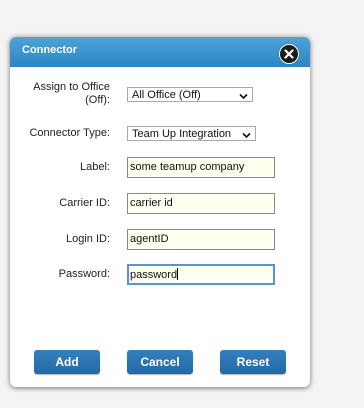 The height and width of the screenshot is (408, 364). Describe the element at coordinates (71, 87) in the screenshot. I see `office-label-line1: Assign to Office` at that location.